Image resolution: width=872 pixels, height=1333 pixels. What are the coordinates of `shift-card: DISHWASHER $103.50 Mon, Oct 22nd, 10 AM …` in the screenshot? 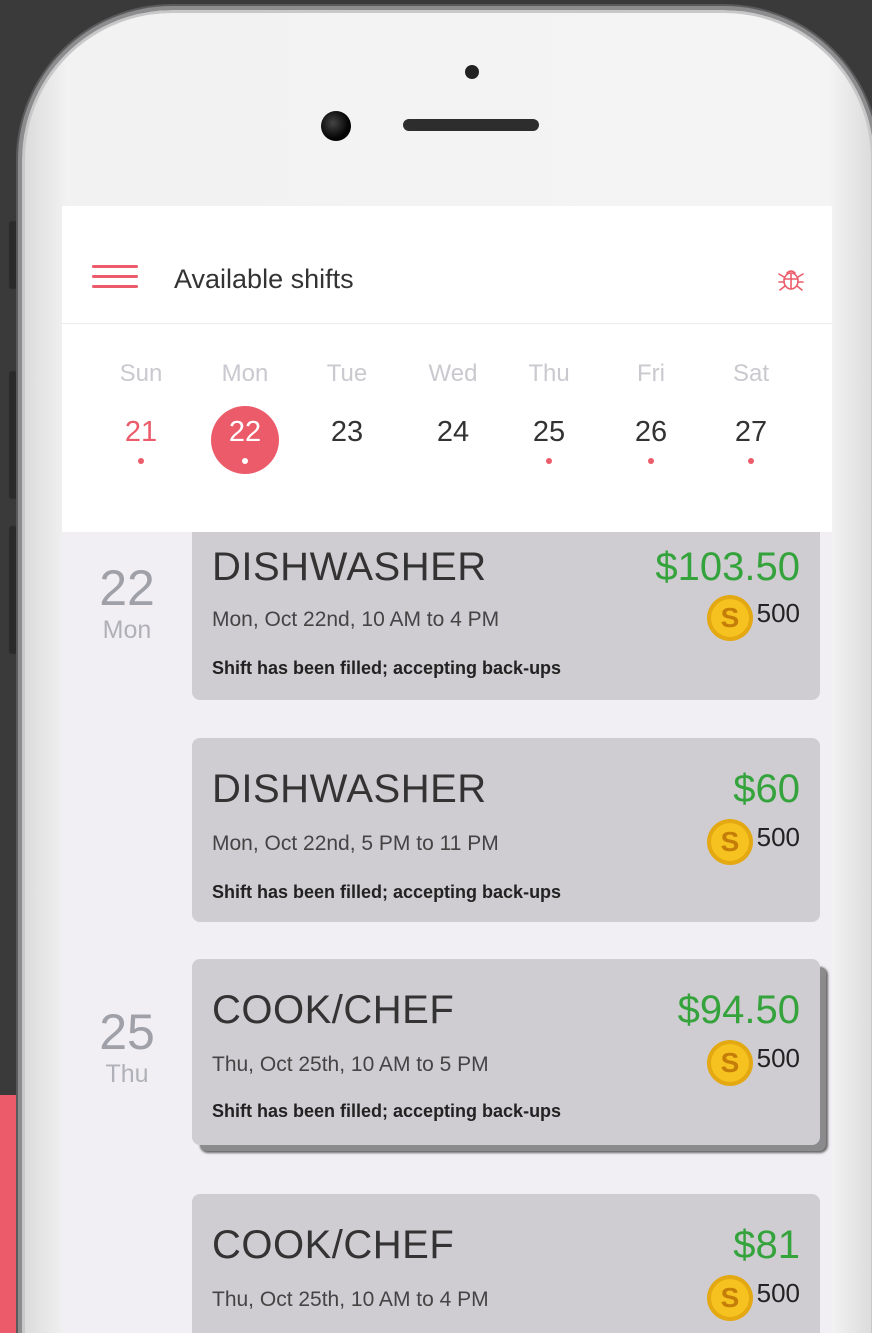 It's located at (506, 616).